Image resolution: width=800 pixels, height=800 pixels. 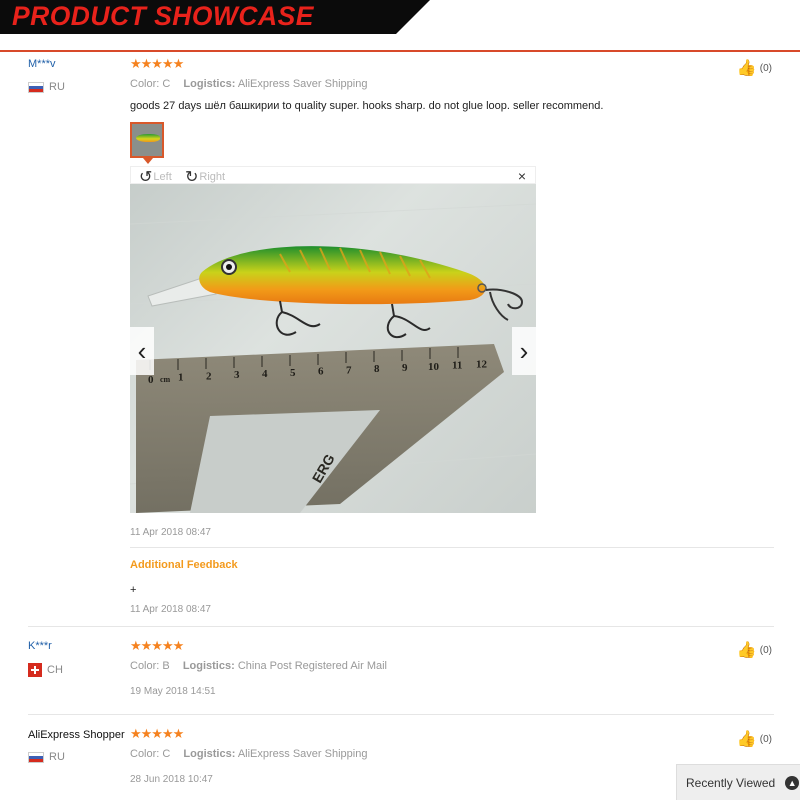 I want to click on ruler-number: 12, so click(x=482, y=364).